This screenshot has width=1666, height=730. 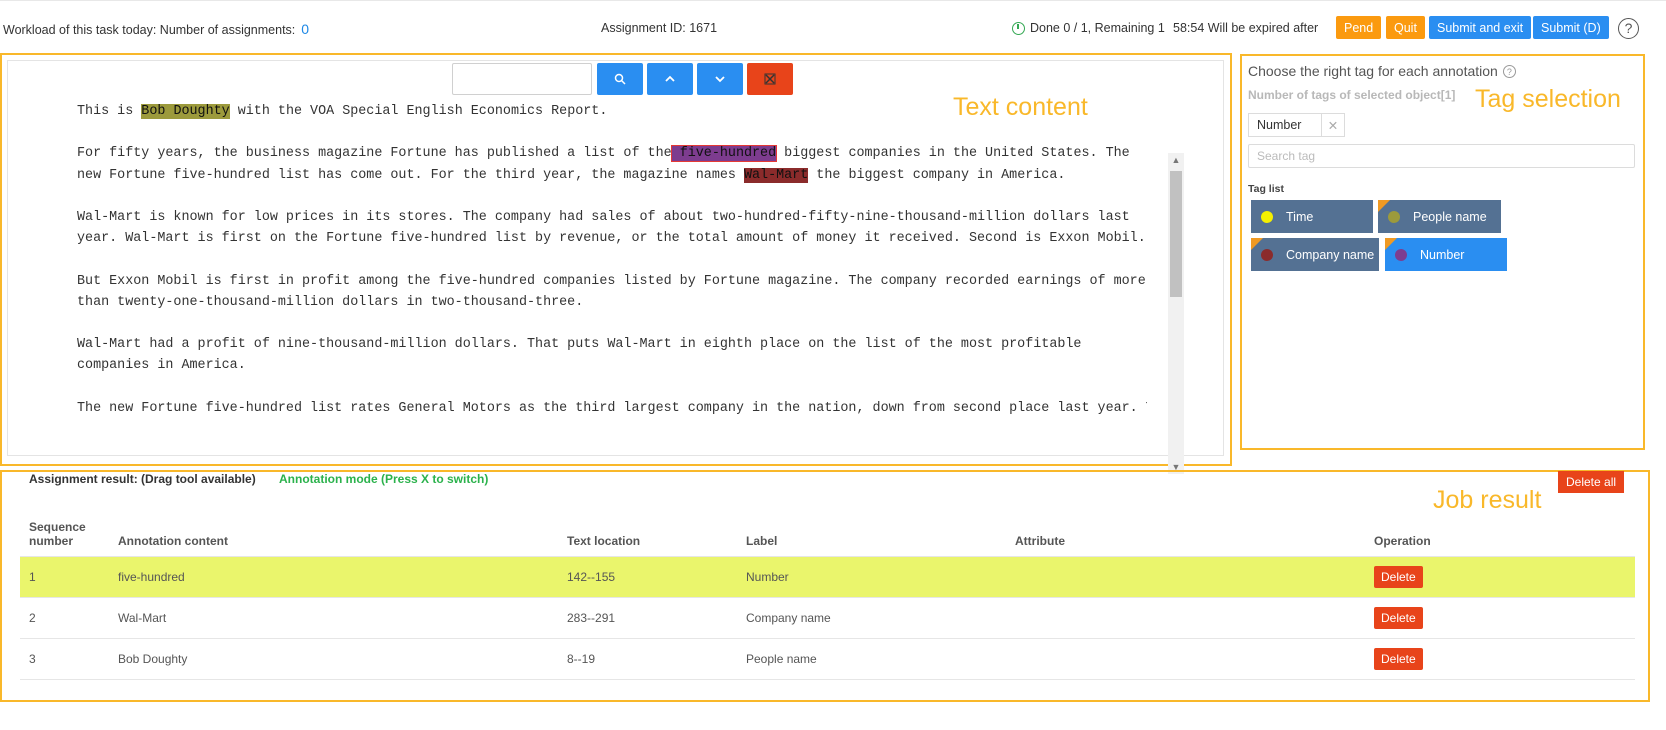 What do you see at coordinates (1500, 533) in the screenshot?
I see `column-header: Operation` at bounding box center [1500, 533].